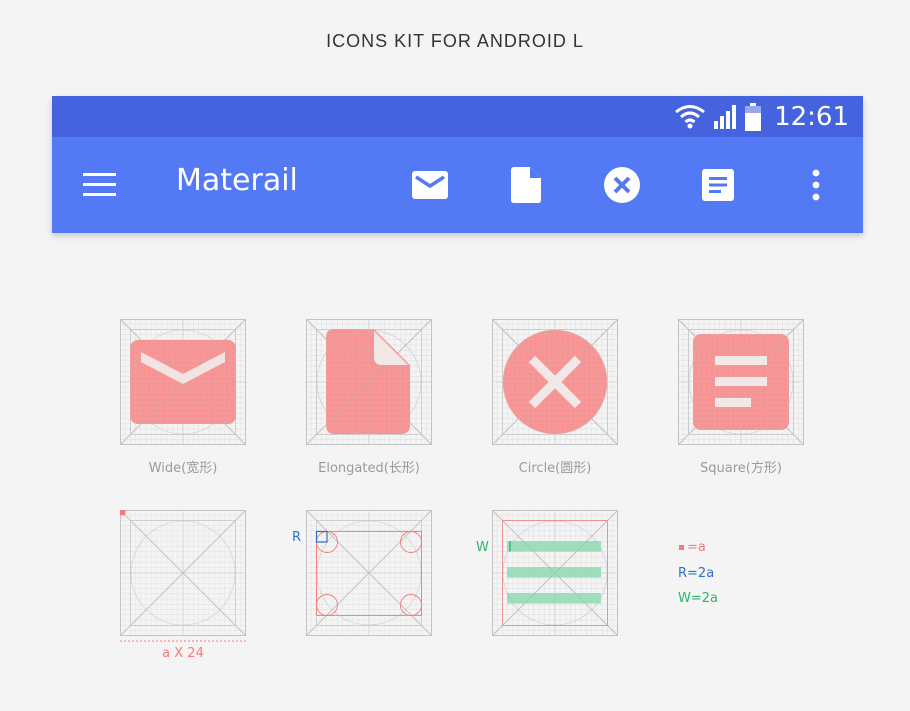  Describe the element at coordinates (753, 116) in the screenshot. I see `battery-icon` at that location.